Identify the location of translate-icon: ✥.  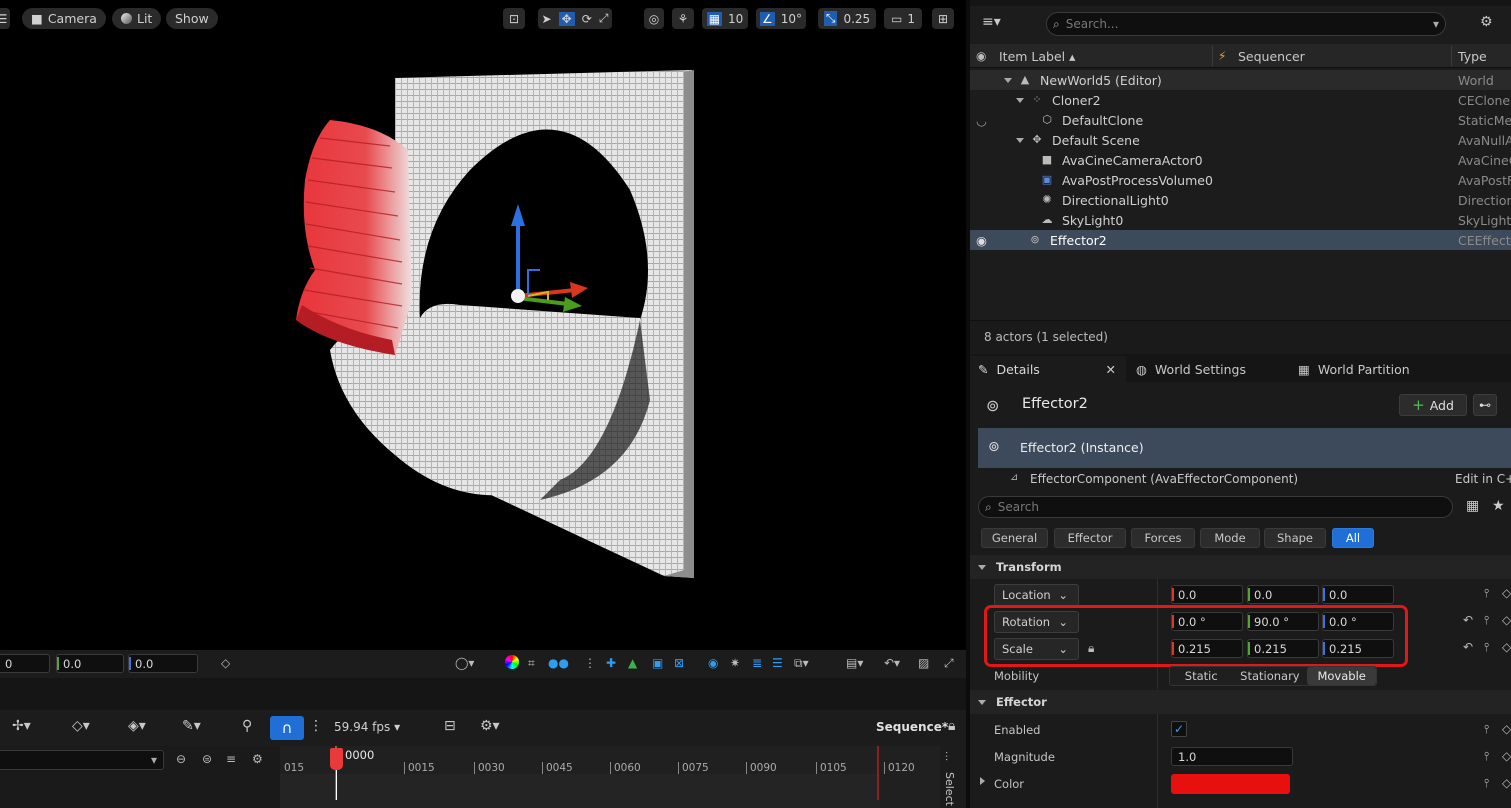
(566, 18).